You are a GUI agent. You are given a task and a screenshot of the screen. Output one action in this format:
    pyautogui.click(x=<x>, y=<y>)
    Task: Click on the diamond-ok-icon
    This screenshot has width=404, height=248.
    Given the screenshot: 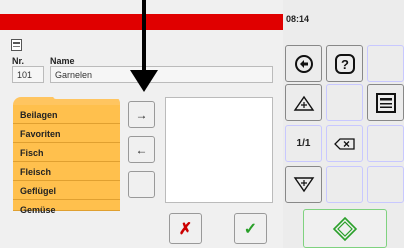 What is the action you would take?
    pyautogui.click(x=345, y=228)
    